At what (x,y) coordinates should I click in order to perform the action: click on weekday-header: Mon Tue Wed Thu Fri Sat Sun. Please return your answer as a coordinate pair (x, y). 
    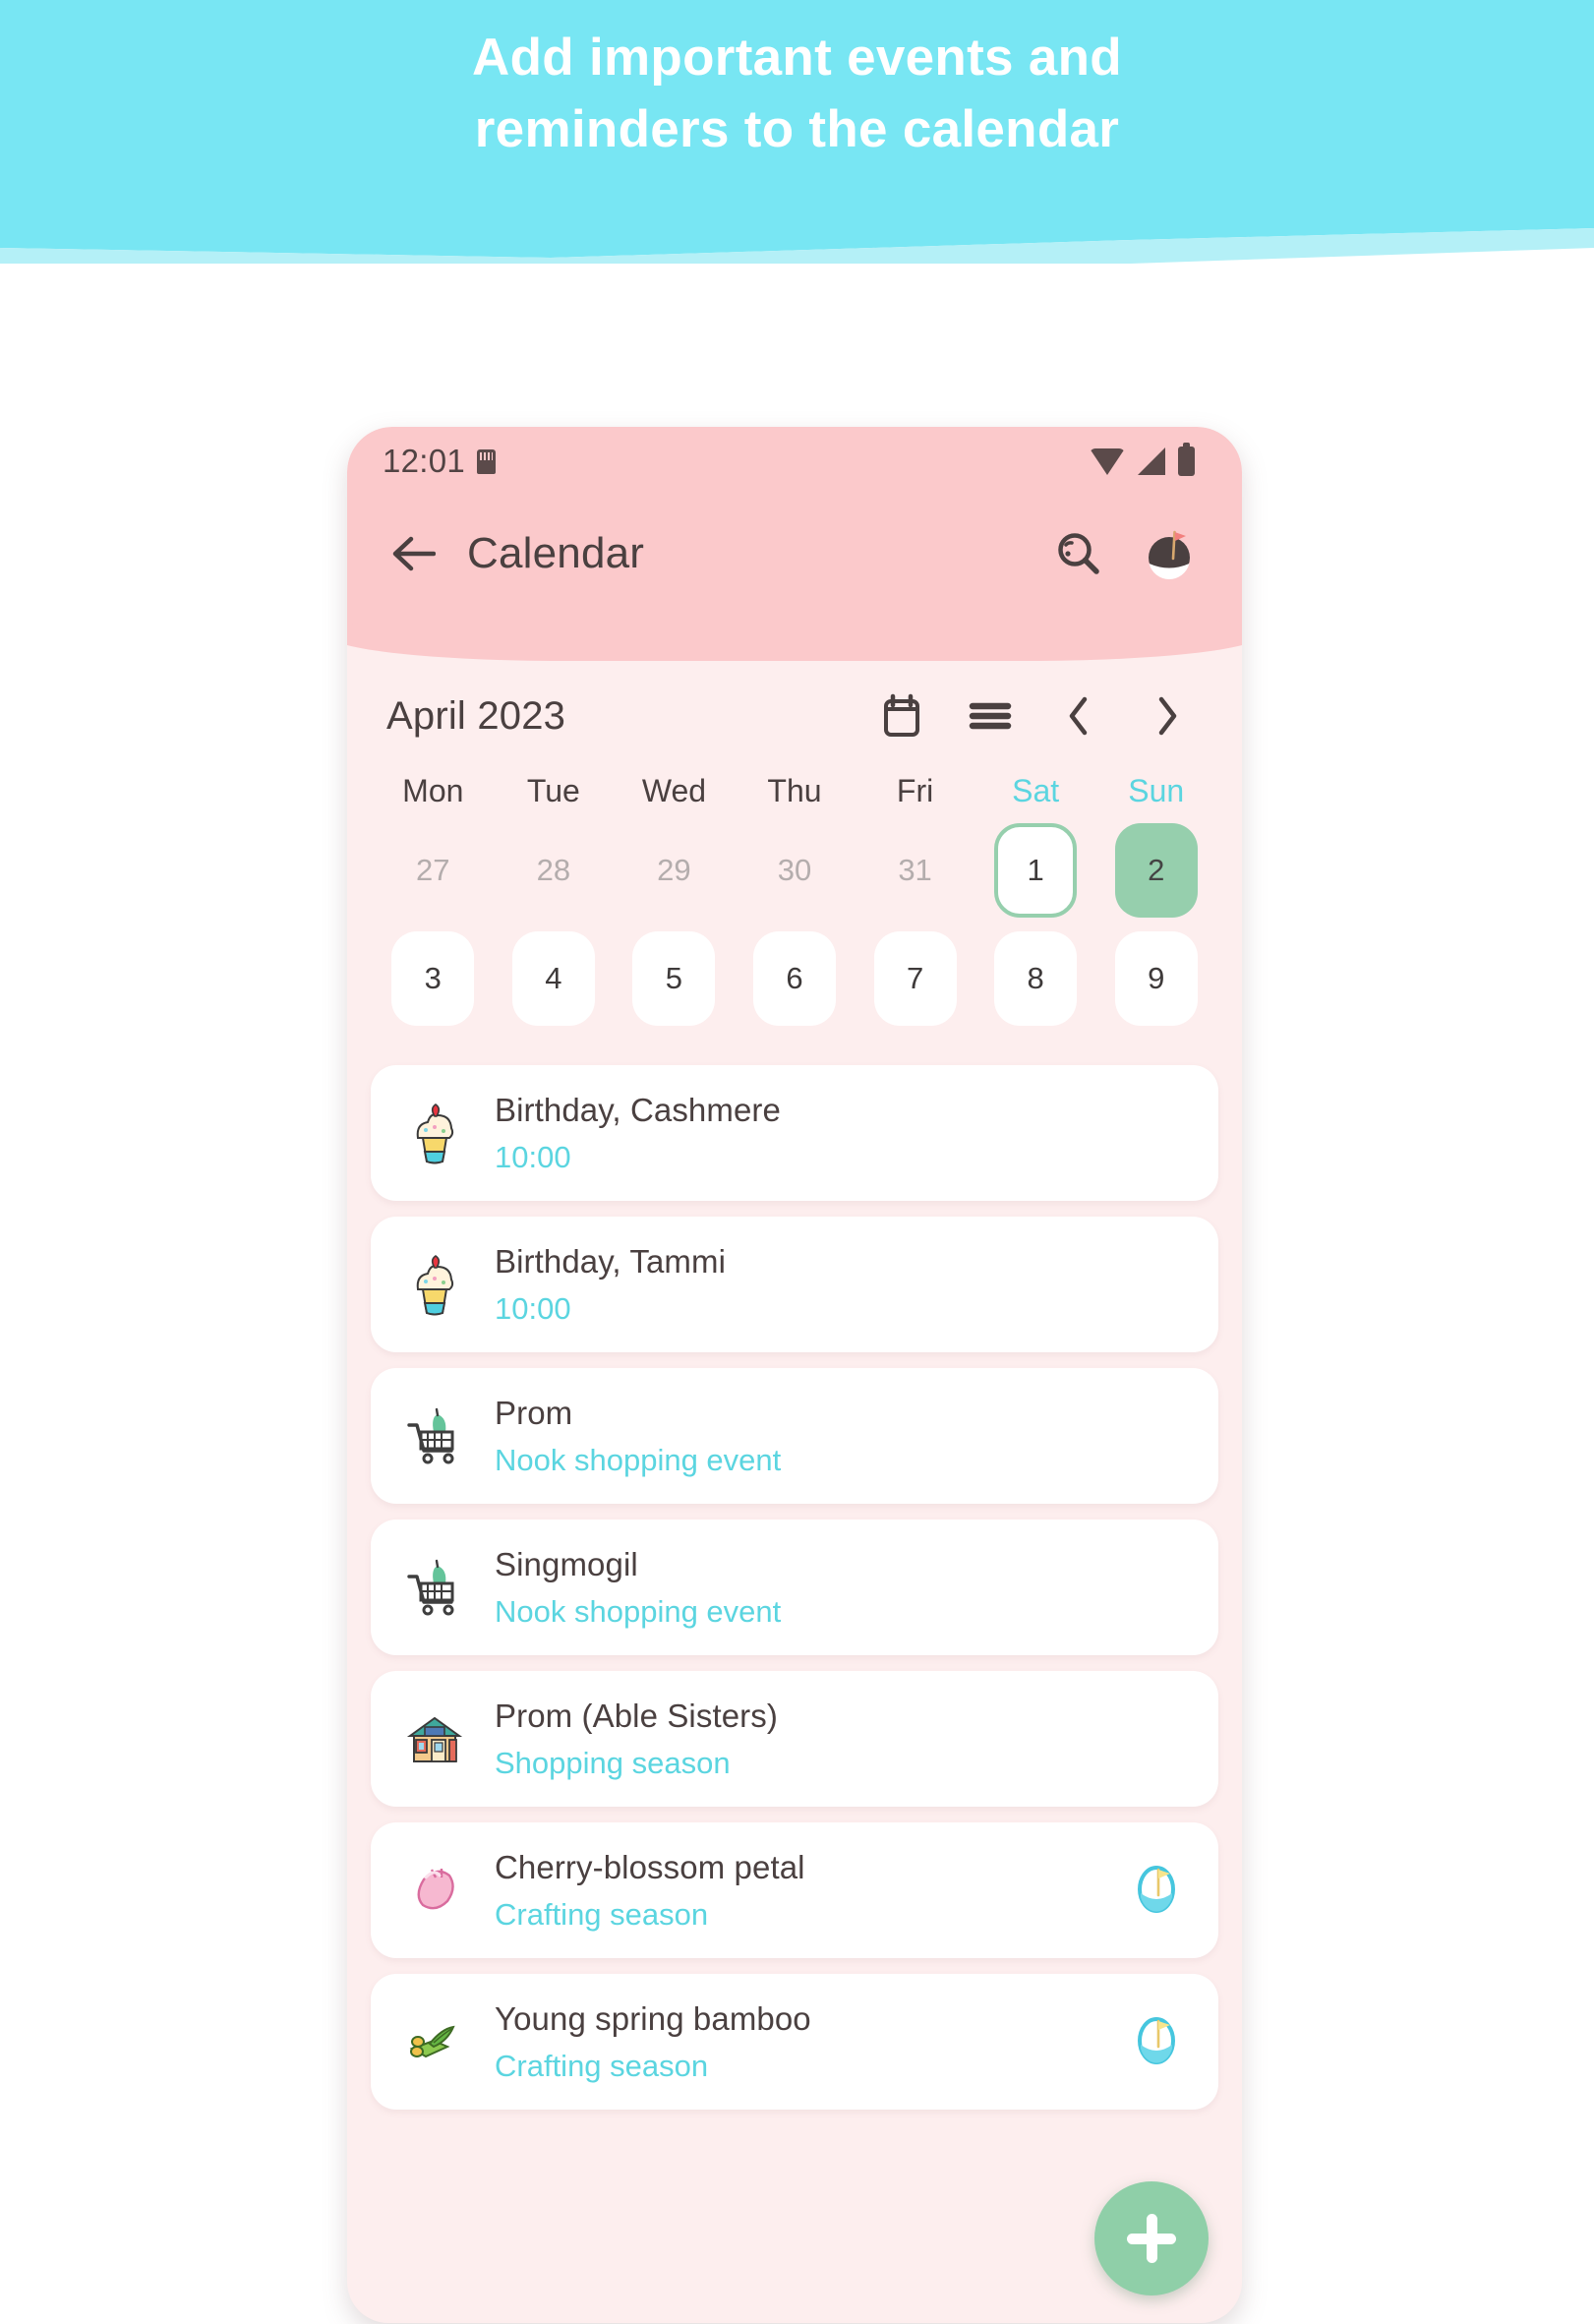
    Looking at the image, I should click on (794, 791).